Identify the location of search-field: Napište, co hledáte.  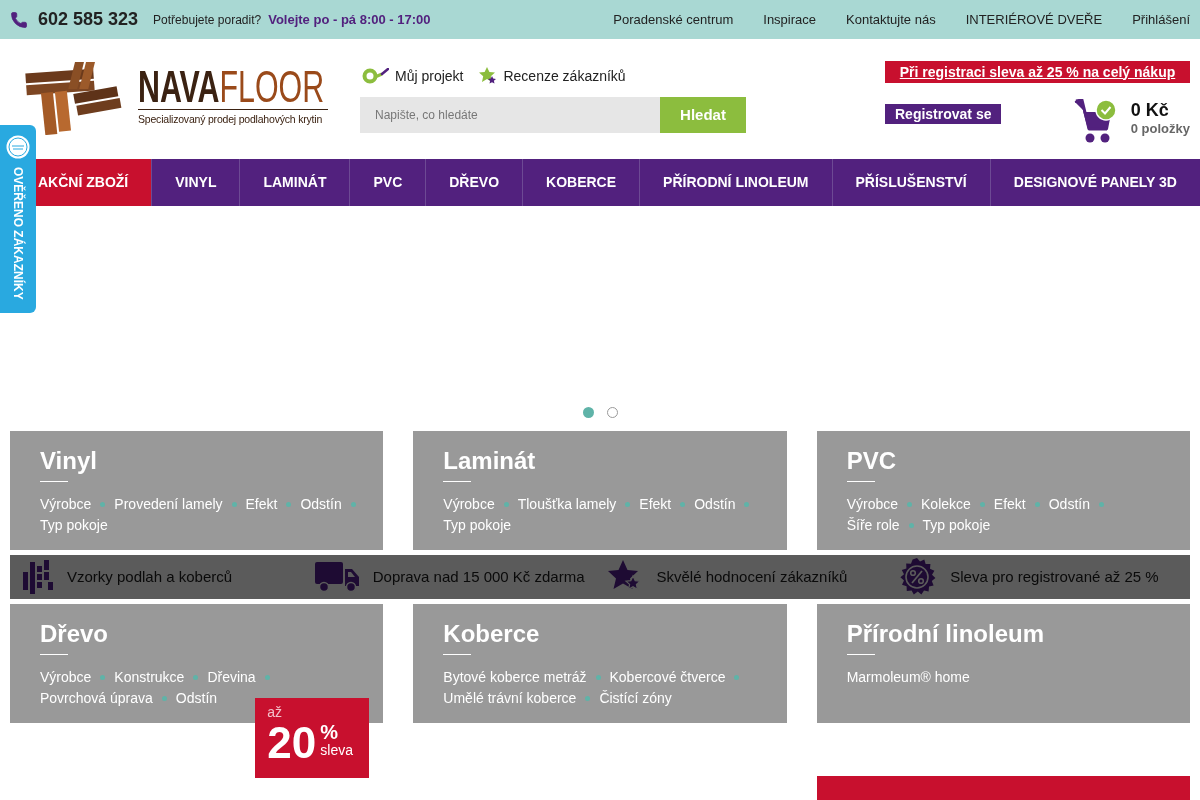
(510, 115).